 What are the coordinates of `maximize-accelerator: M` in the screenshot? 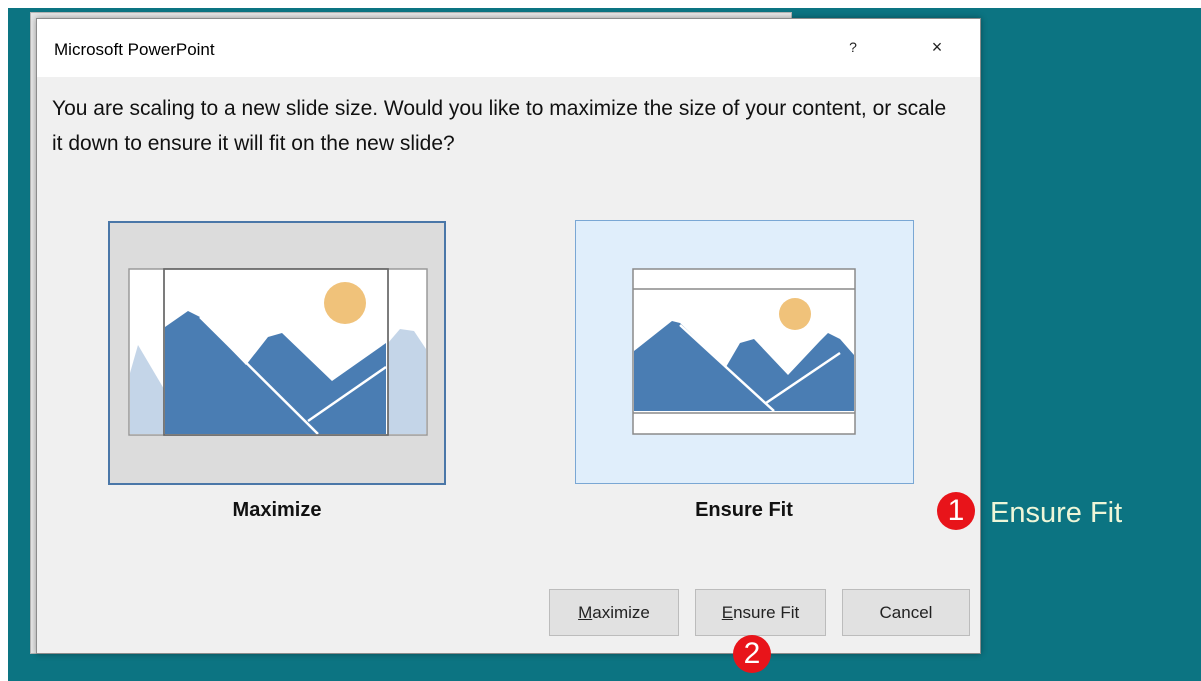 It's located at (585, 612).